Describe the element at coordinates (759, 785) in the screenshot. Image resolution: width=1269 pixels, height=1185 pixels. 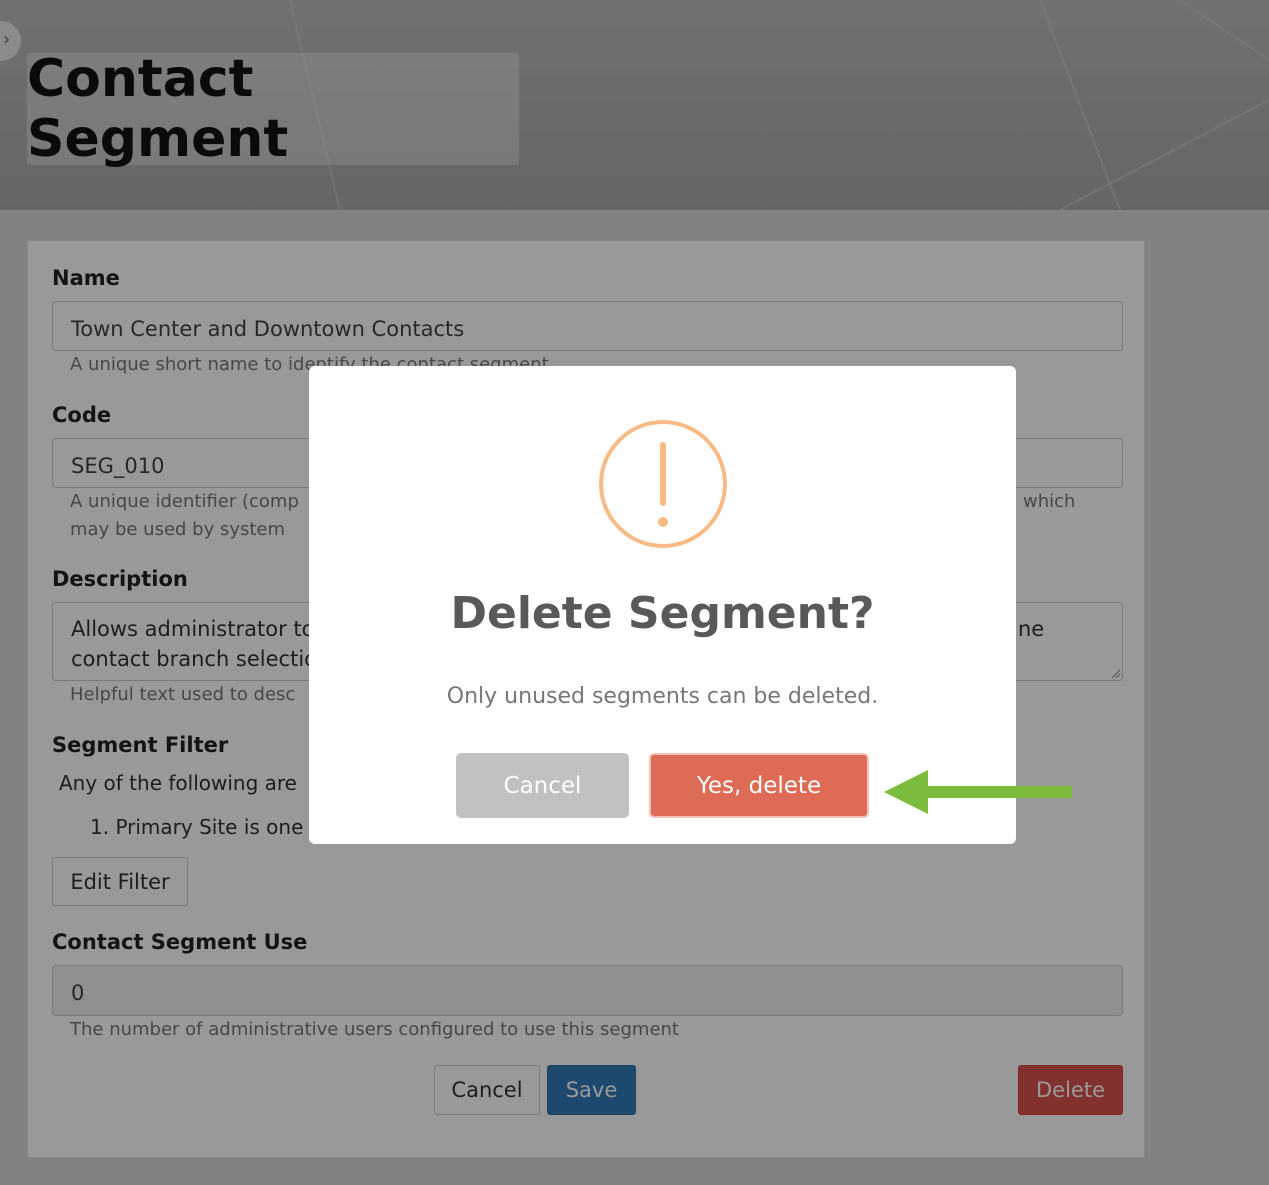
I see `dialog-confirm-delete-button: Yes, delete` at that location.